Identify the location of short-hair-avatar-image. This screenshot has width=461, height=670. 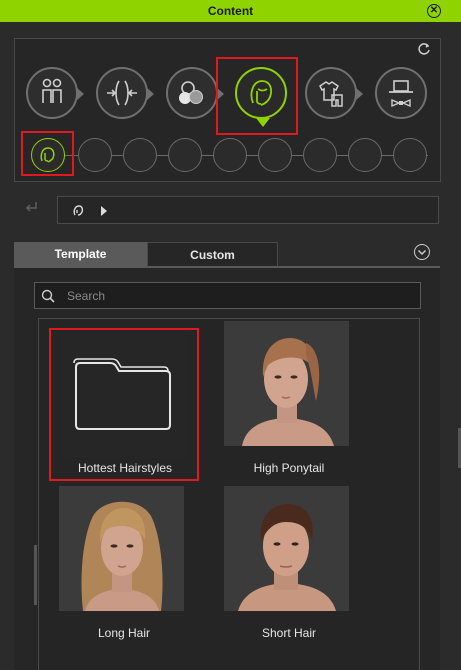
(286, 548).